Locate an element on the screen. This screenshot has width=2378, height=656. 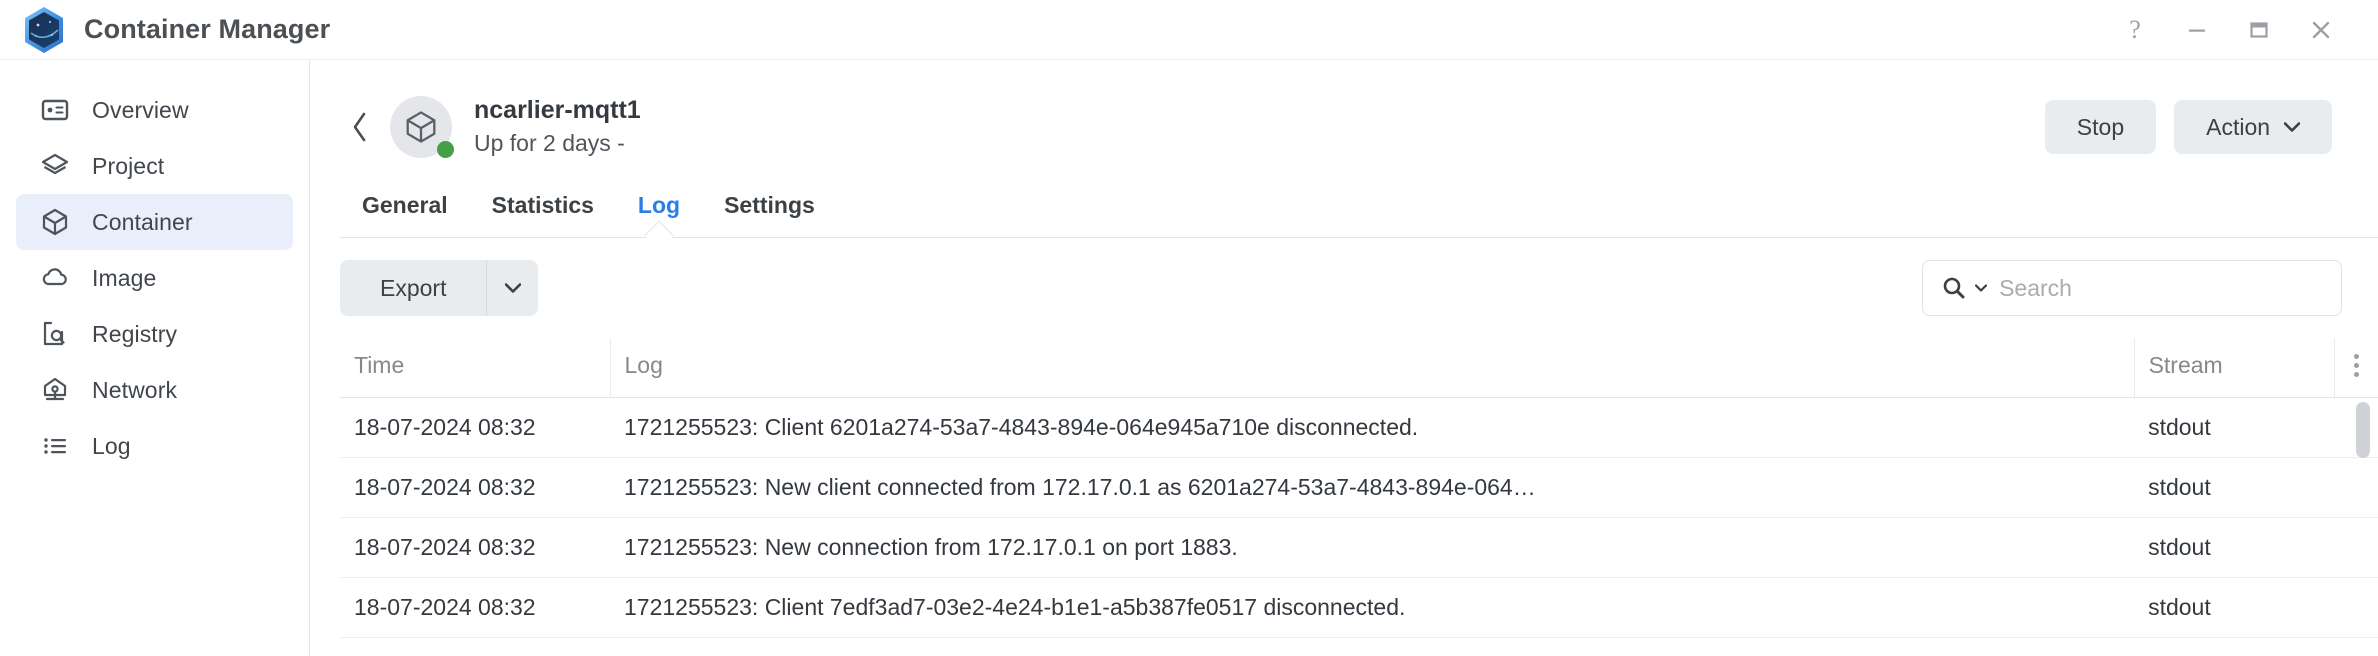
sidebar-item-network: Network is located at coordinates (154, 390).